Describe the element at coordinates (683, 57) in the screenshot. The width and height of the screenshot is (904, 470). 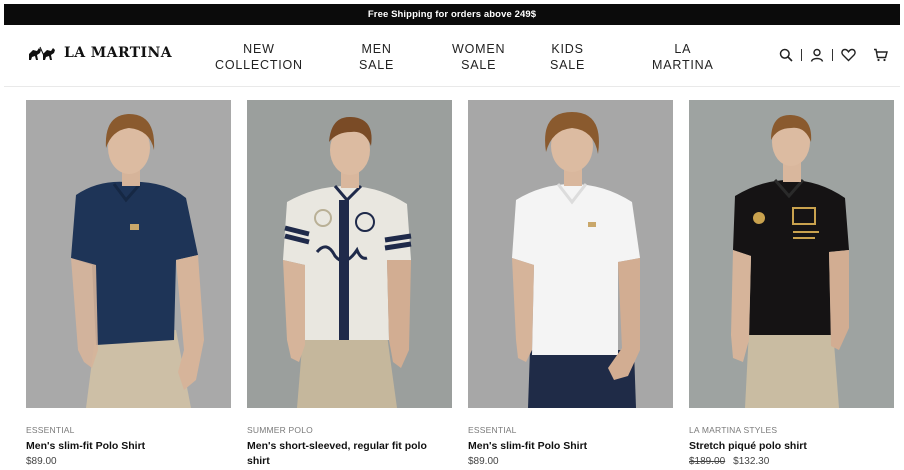
I see `nav-la-martina: LA MARTINA` at that location.